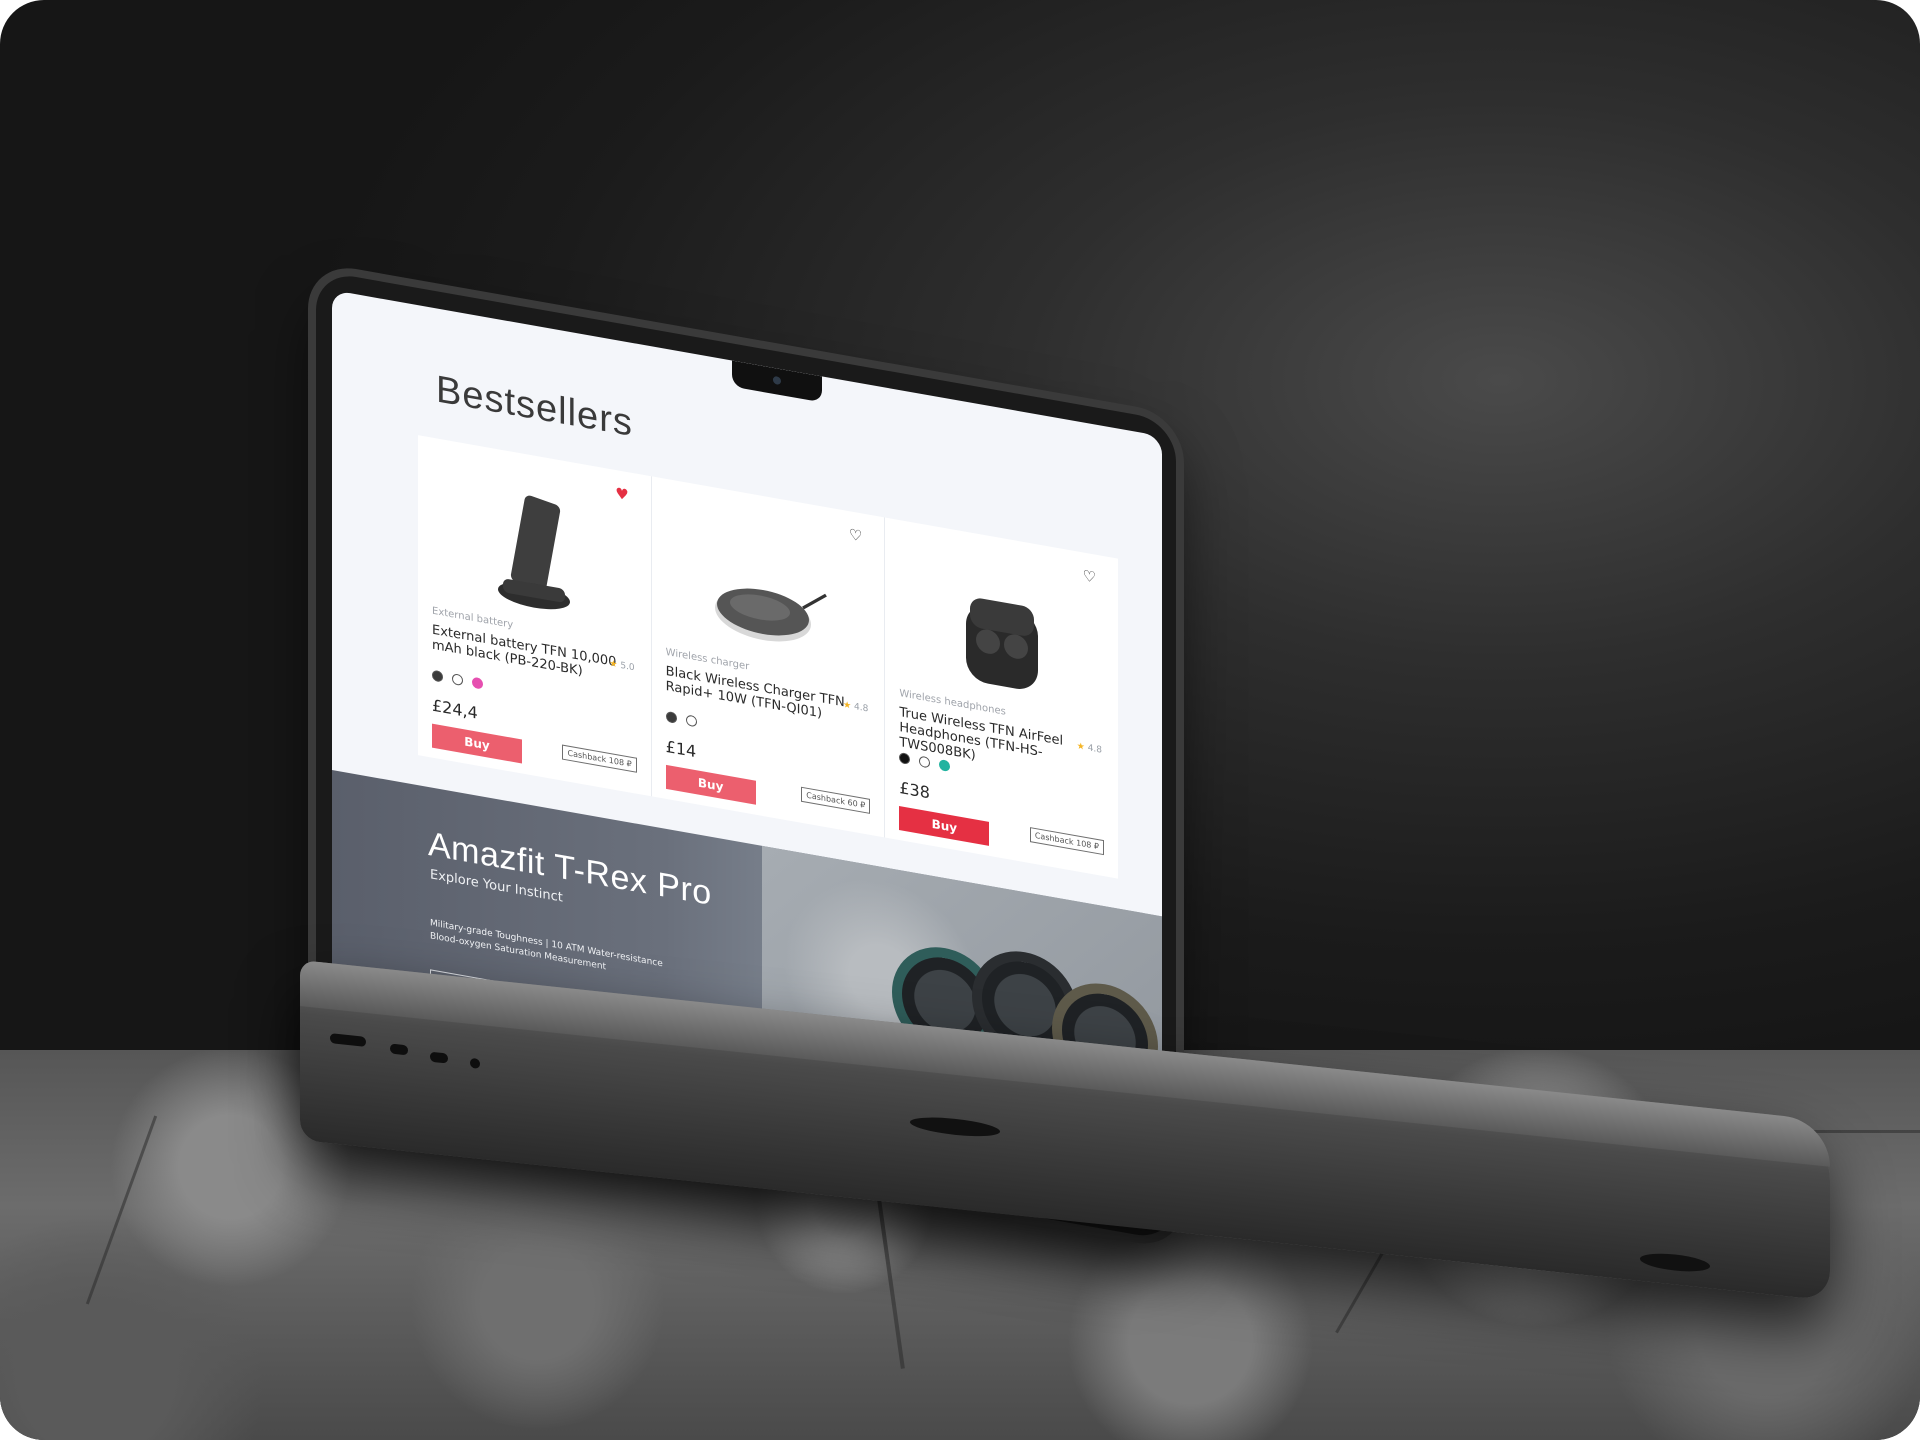 The height and width of the screenshot is (1440, 1920). I want to click on product-price: £24,4, so click(455, 709).